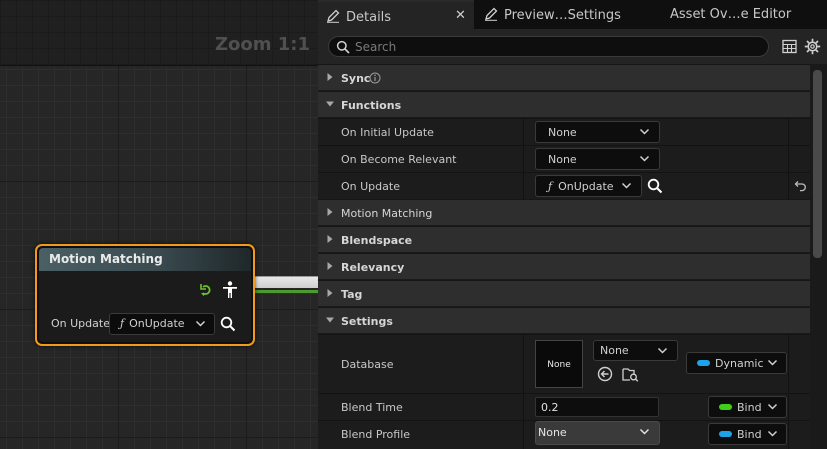 Image resolution: width=827 pixels, height=449 pixels. What do you see at coordinates (564, 212) in the screenshot?
I see `category-motion-matching: Motion Matching` at bounding box center [564, 212].